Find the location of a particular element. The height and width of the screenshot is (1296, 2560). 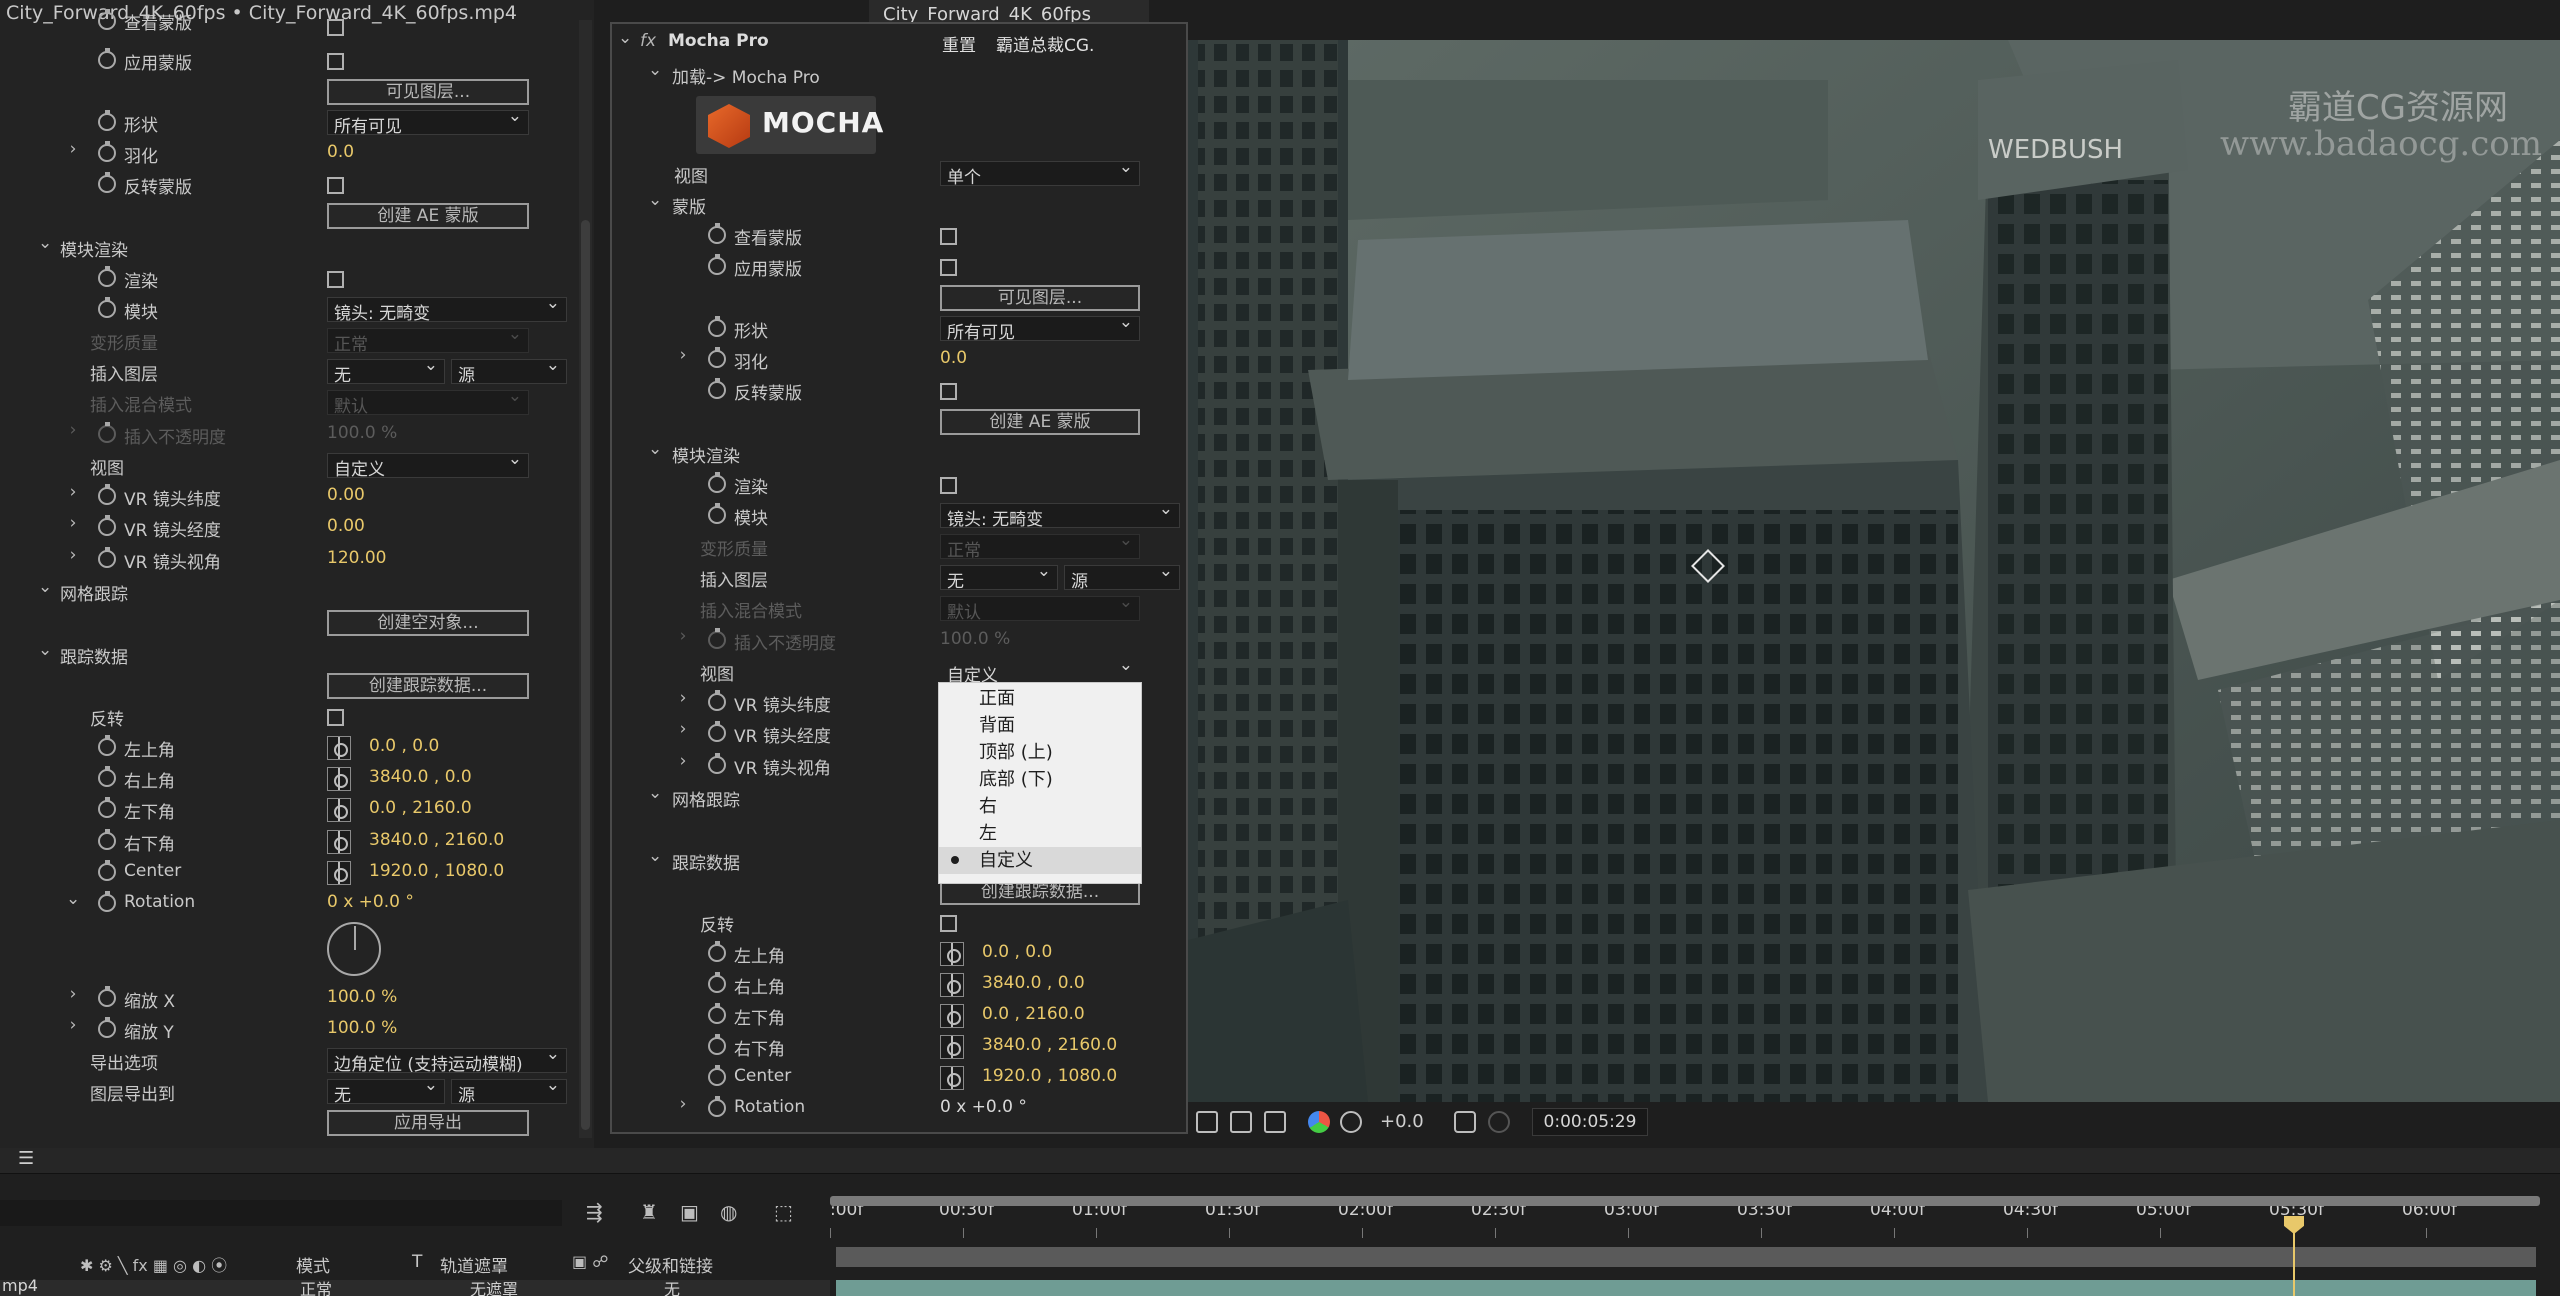

color-channels-icon is located at coordinates (1319, 1122).